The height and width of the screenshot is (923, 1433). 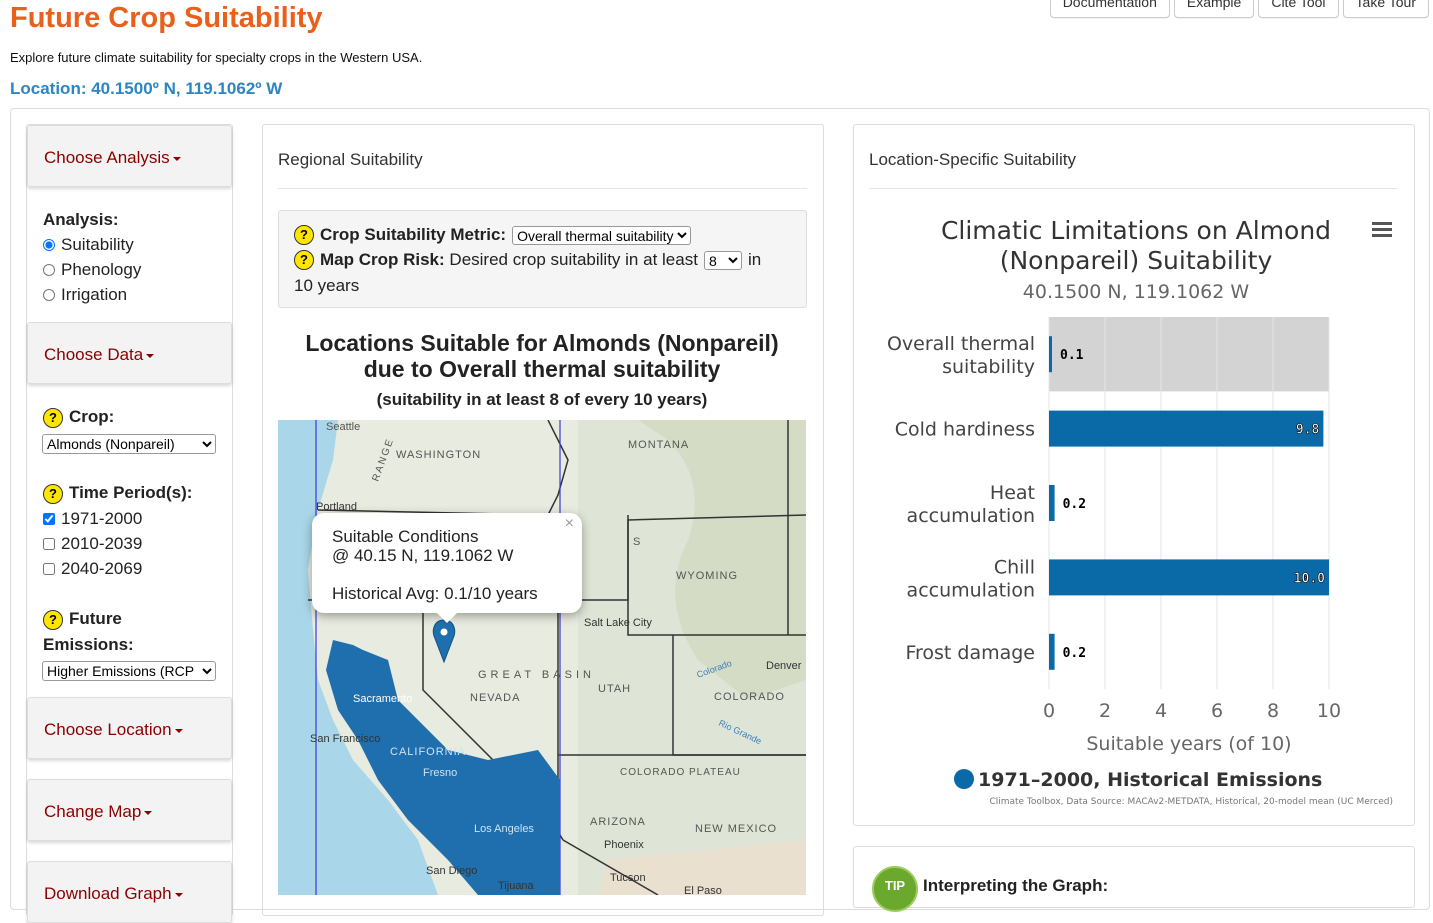 I want to click on popup-line2: @ 40.15 N, 119.1062 W, so click(x=423, y=555).